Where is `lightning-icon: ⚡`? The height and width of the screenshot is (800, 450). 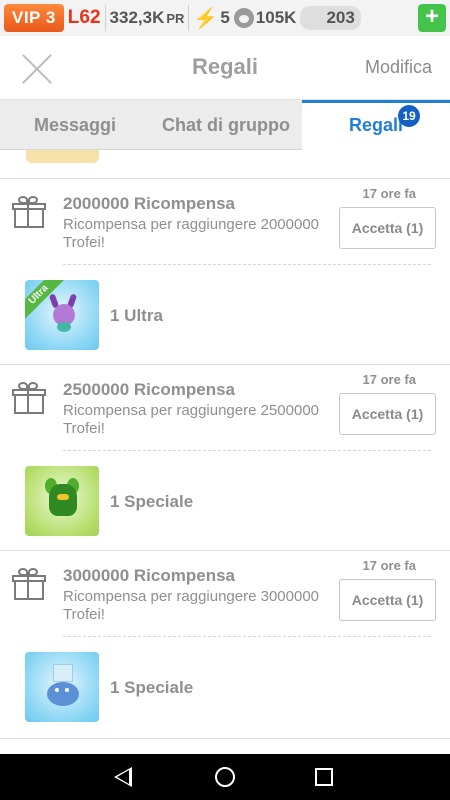
lightning-icon: ⚡ is located at coordinates (206, 18).